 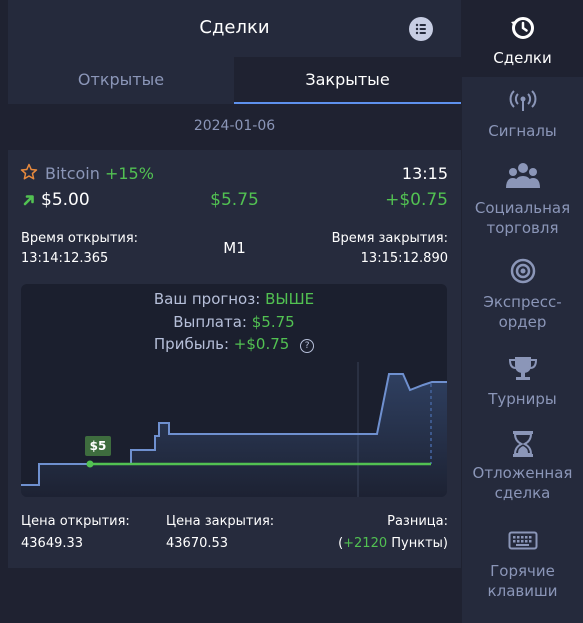 I want to click on open-price-value: 43649.33, so click(x=52, y=543).